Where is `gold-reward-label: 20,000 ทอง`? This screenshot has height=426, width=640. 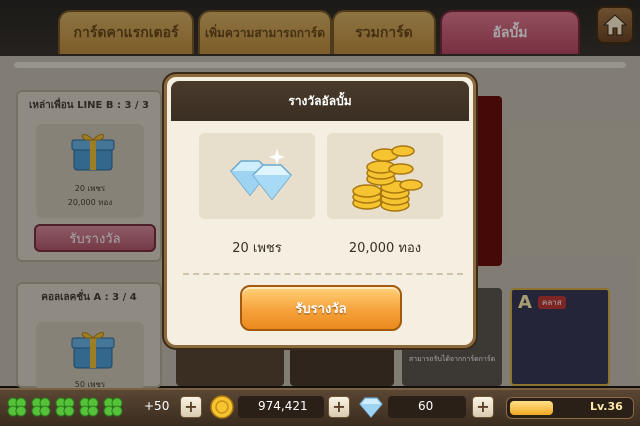 gold-reward-label: 20,000 ทอง is located at coordinates (385, 248).